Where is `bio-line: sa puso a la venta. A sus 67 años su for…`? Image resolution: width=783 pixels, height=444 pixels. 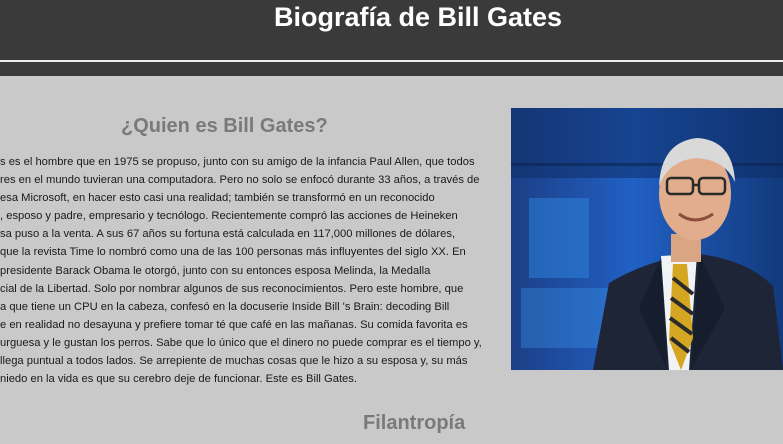
bio-line: sa puso a la venta. A sus 67 años su for… is located at coordinates (228, 234).